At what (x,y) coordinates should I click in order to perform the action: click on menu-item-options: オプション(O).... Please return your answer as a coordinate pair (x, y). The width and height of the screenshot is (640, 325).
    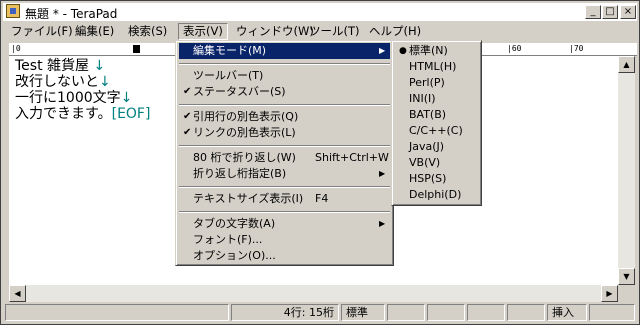
    Looking at the image, I should click on (284, 256).